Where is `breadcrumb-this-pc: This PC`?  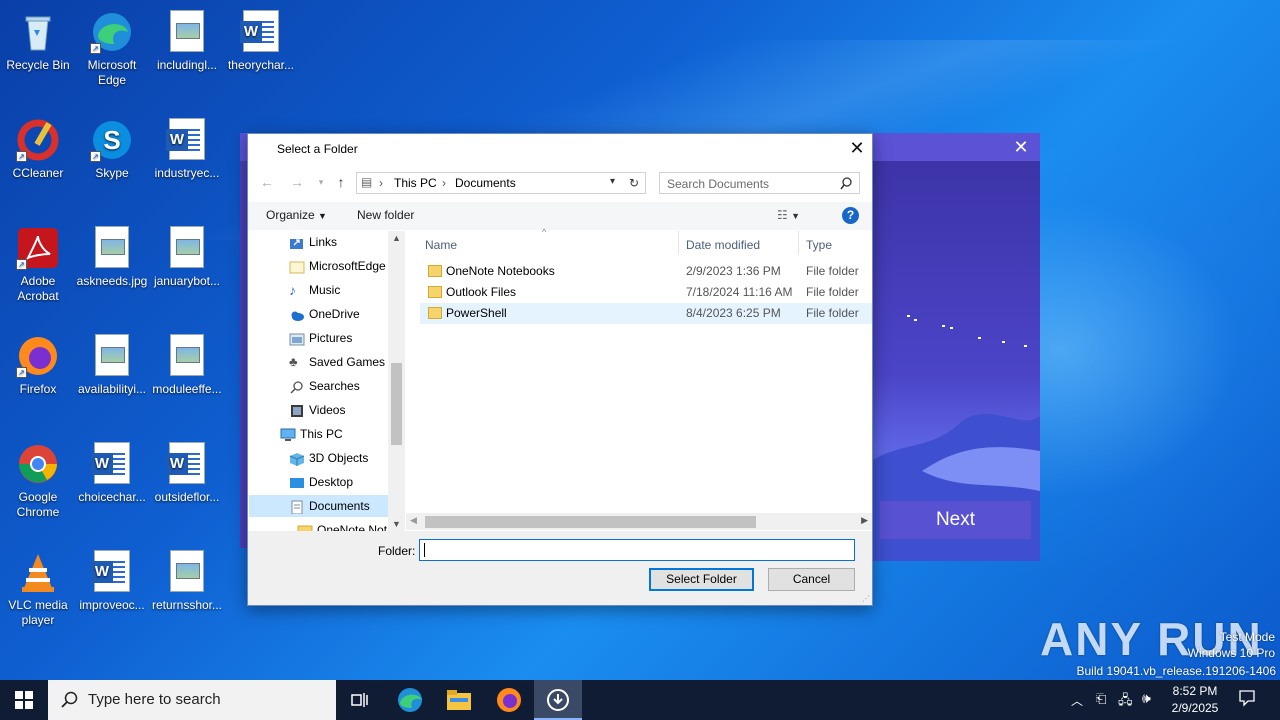 breadcrumb-this-pc: This PC is located at coordinates (415, 183).